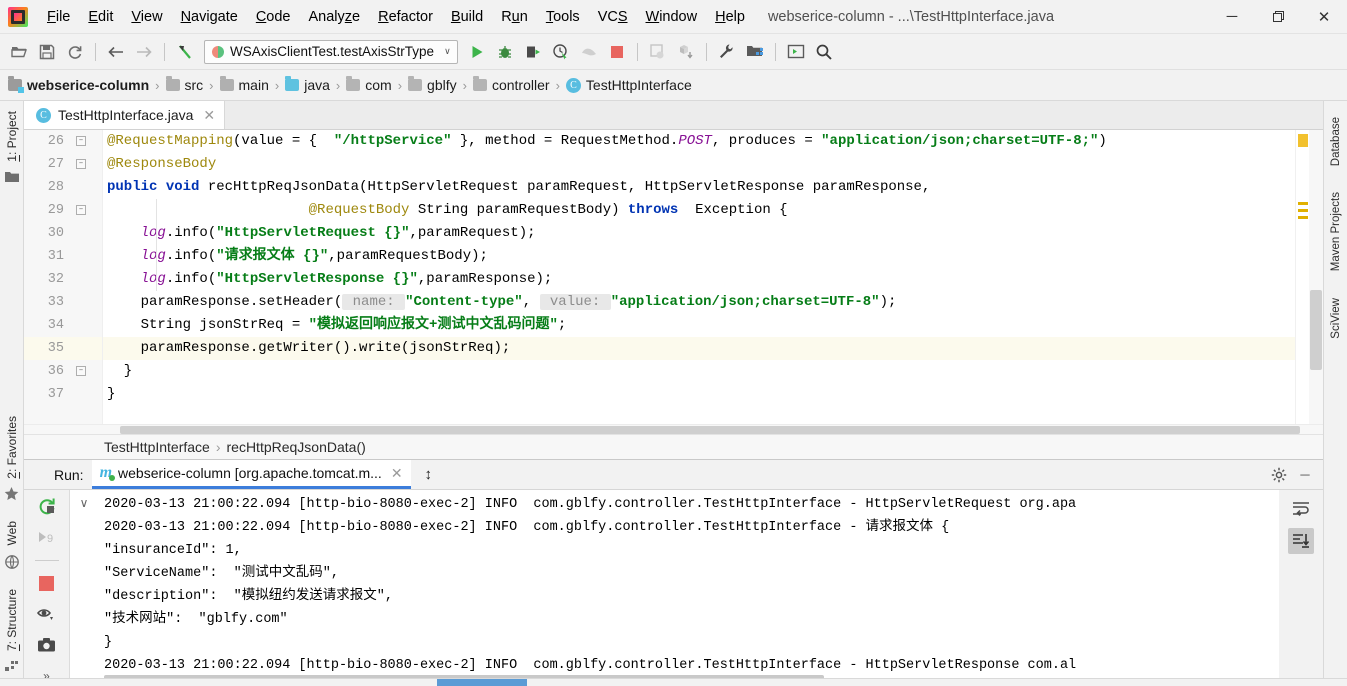  I want to click on editor-horizontal-scrollbar, so click(673, 429).